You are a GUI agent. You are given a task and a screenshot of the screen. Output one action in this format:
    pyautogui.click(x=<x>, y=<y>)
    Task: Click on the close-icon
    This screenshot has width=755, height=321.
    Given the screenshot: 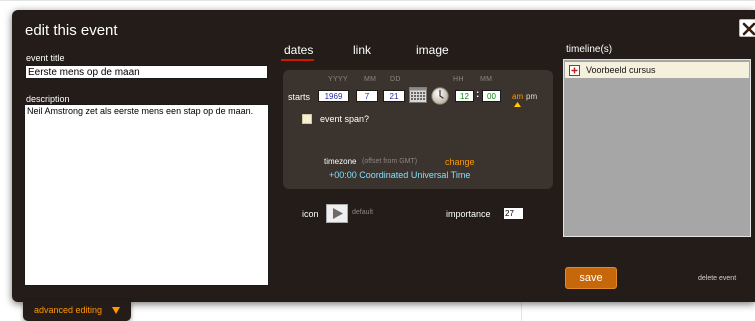 What is the action you would take?
    pyautogui.click(x=748, y=29)
    